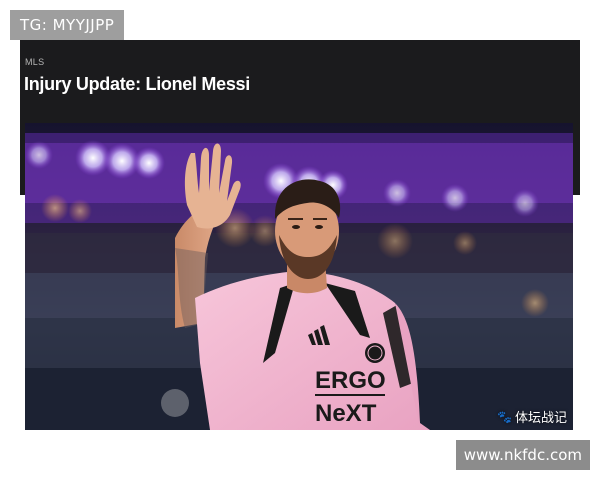 The image size is (600, 480). What do you see at coordinates (67, 25) in the screenshot?
I see `watermark-top-left: TG: MYYJJPP` at bounding box center [67, 25].